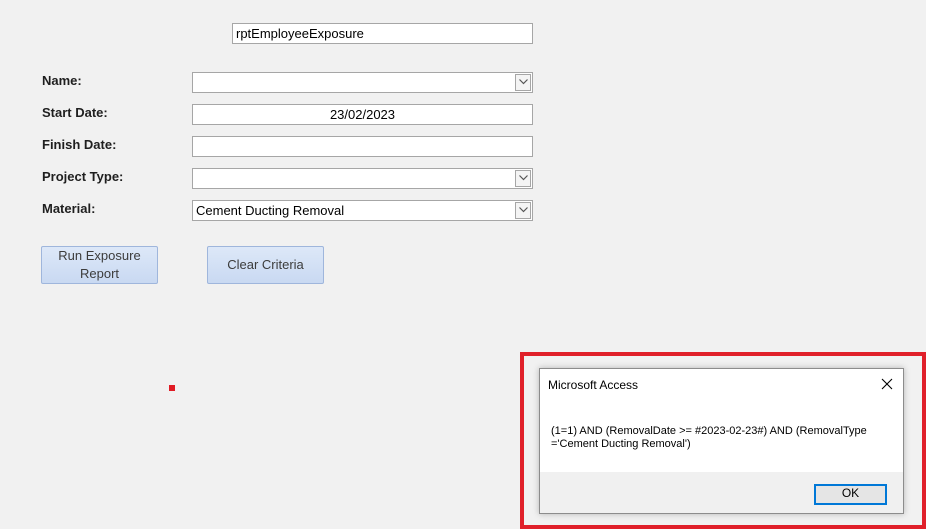  Describe the element at coordinates (83, 176) in the screenshot. I see `project-type-label: Project Type:` at that location.